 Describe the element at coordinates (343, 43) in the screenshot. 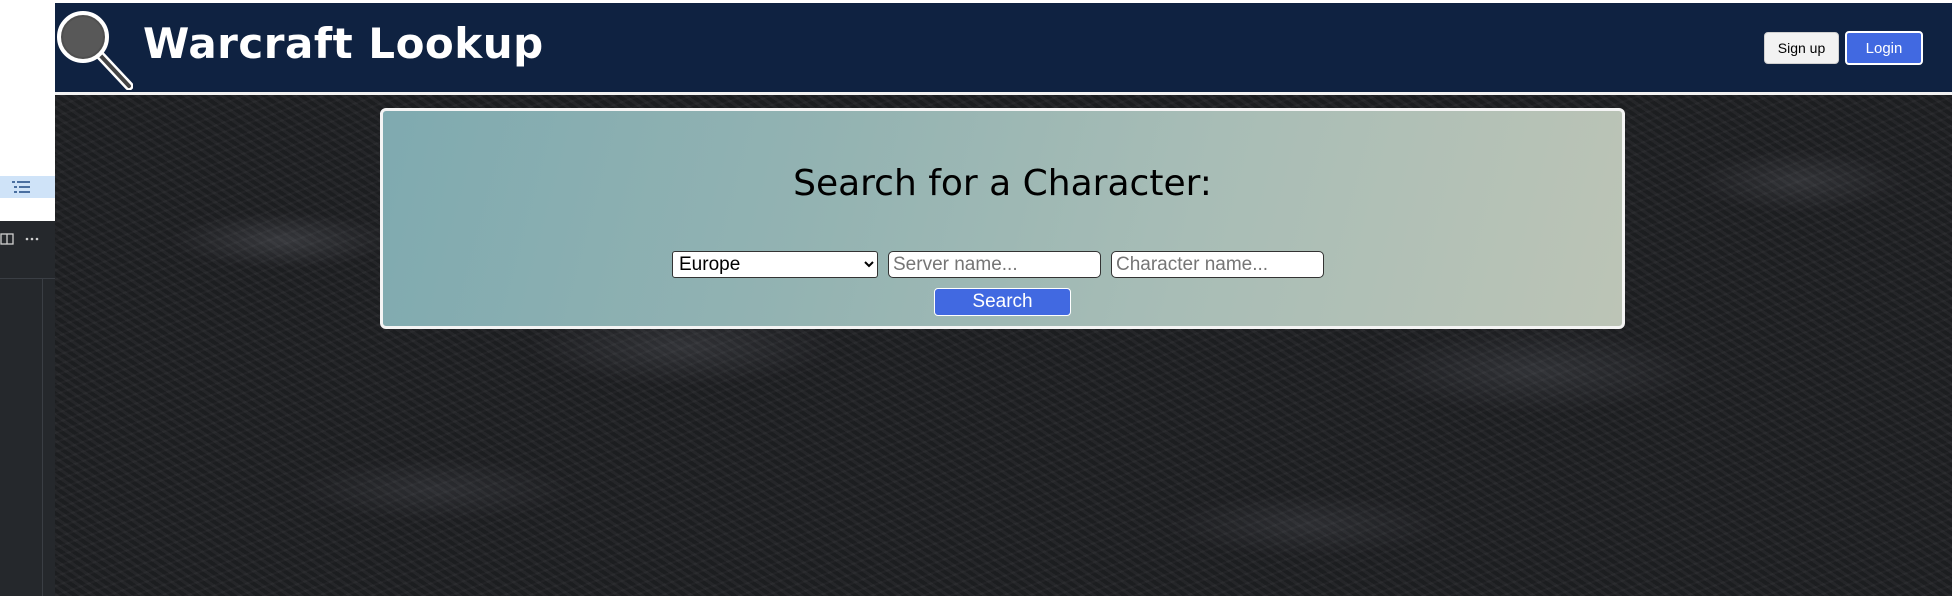

I see `site-title: Warcraft Lookup` at that location.